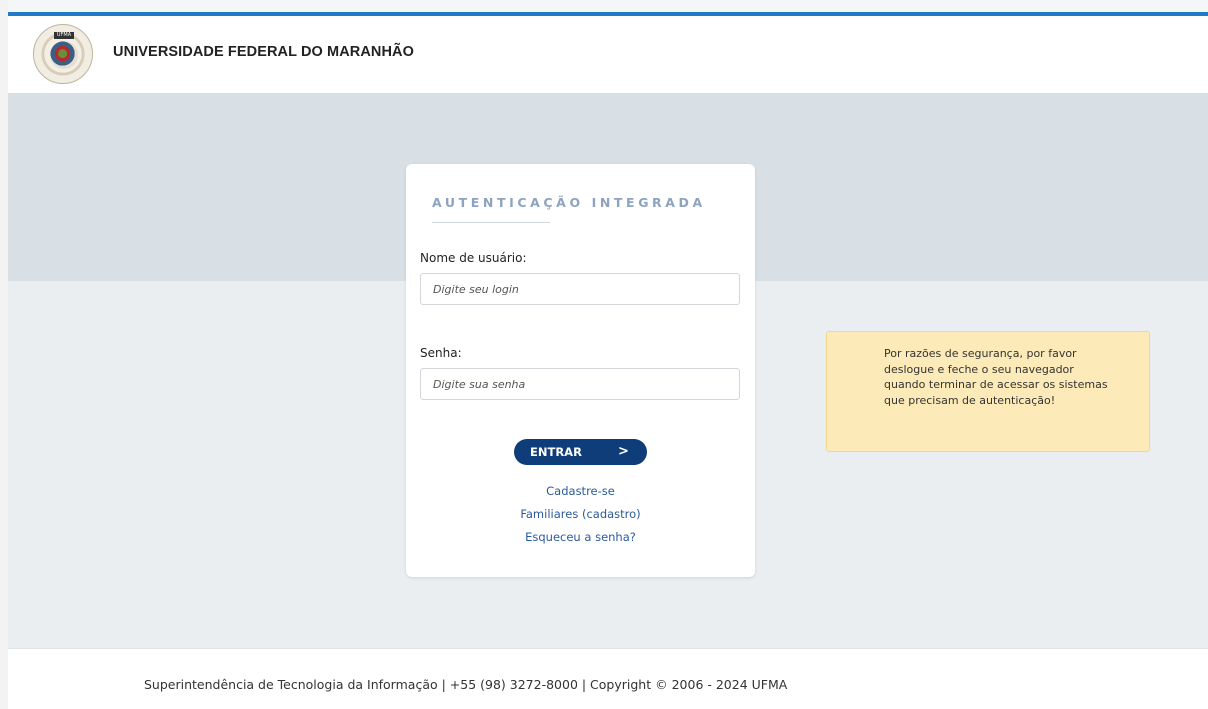 The width and height of the screenshot is (1208, 709). What do you see at coordinates (580, 537) in the screenshot?
I see `forgot-password-link: Esqueceu a senha?` at bounding box center [580, 537].